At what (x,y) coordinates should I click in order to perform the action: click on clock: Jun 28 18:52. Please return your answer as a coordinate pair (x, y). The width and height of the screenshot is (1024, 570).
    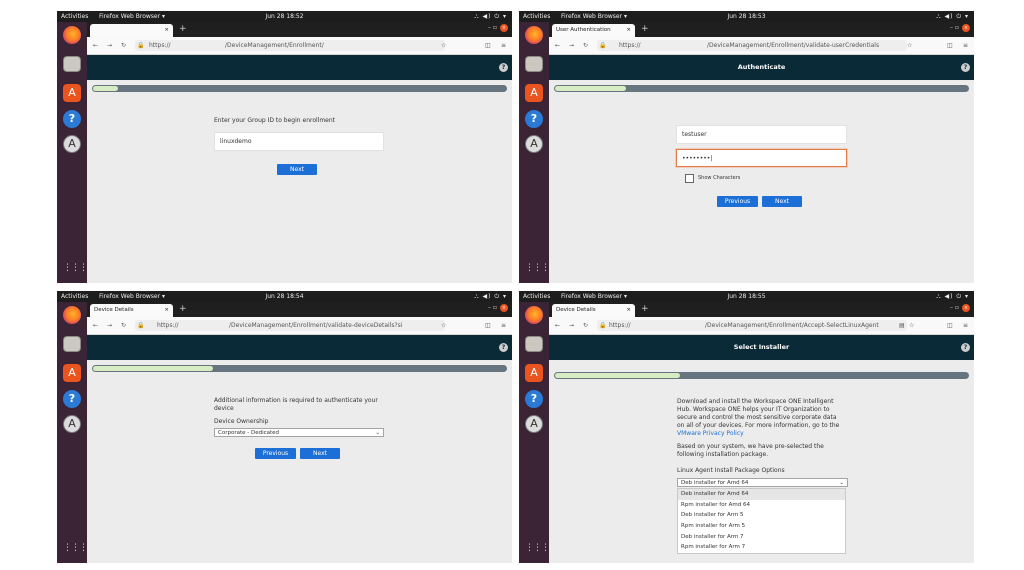
    Looking at the image, I should click on (284, 16).